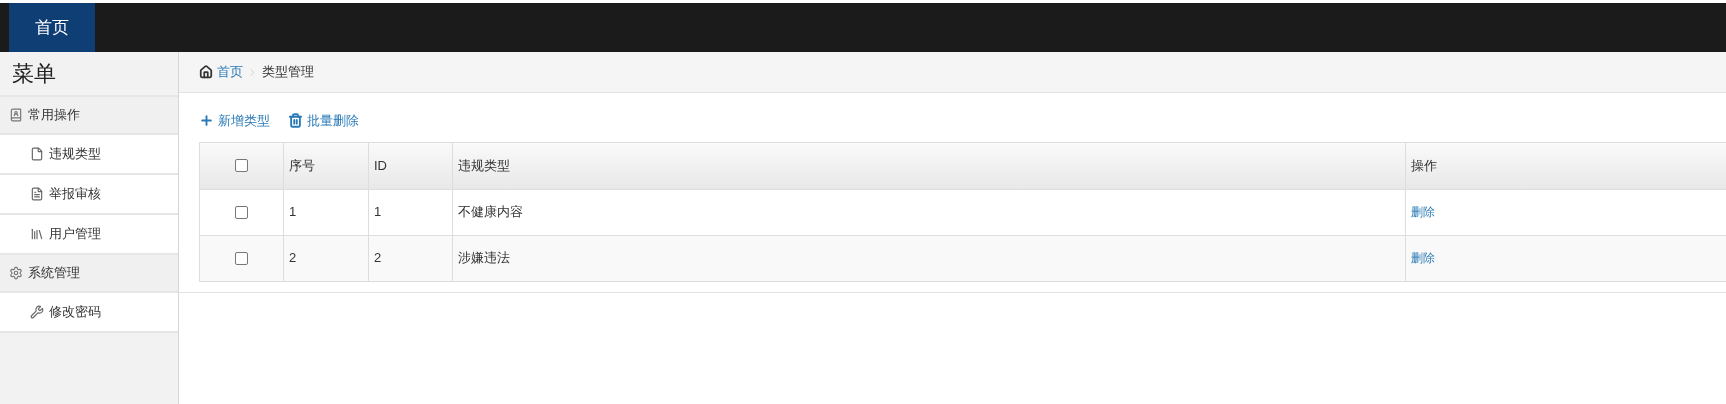 The image size is (1726, 404). What do you see at coordinates (16, 273) in the screenshot?
I see `settings-icon` at bounding box center [16, 273].